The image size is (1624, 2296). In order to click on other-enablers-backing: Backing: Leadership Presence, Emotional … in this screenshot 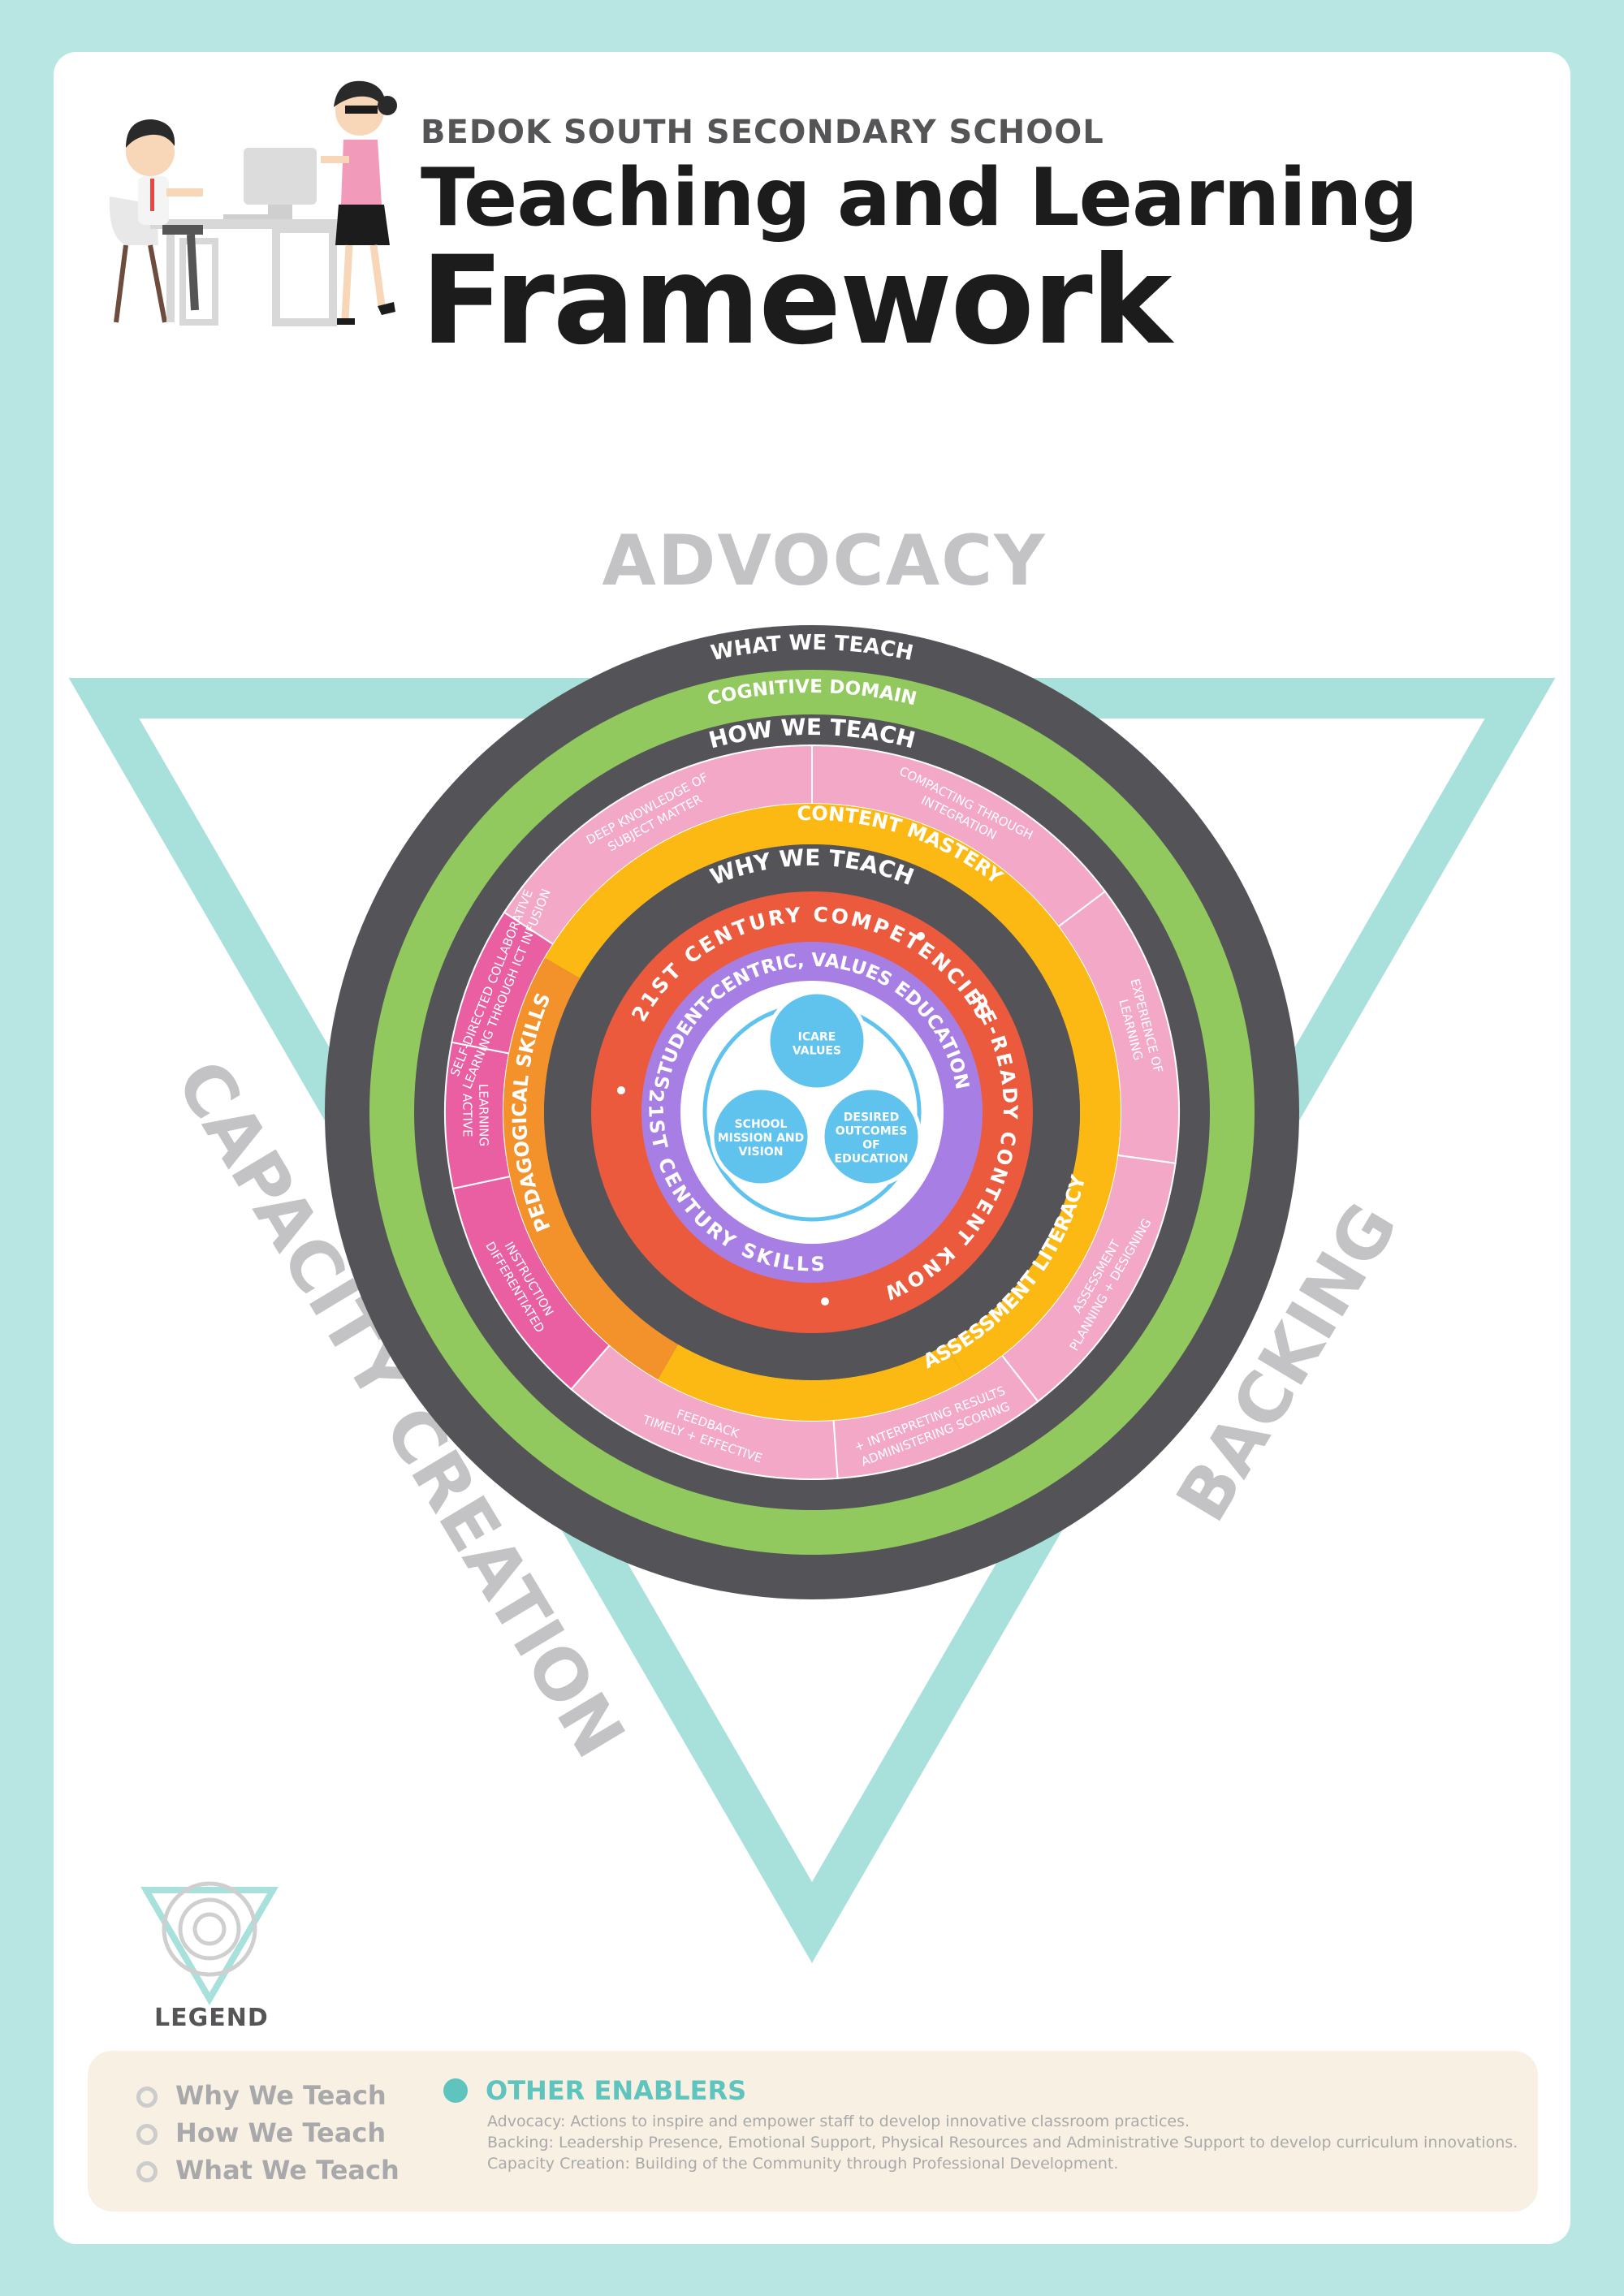, I will do `click(1003, 2142)`.